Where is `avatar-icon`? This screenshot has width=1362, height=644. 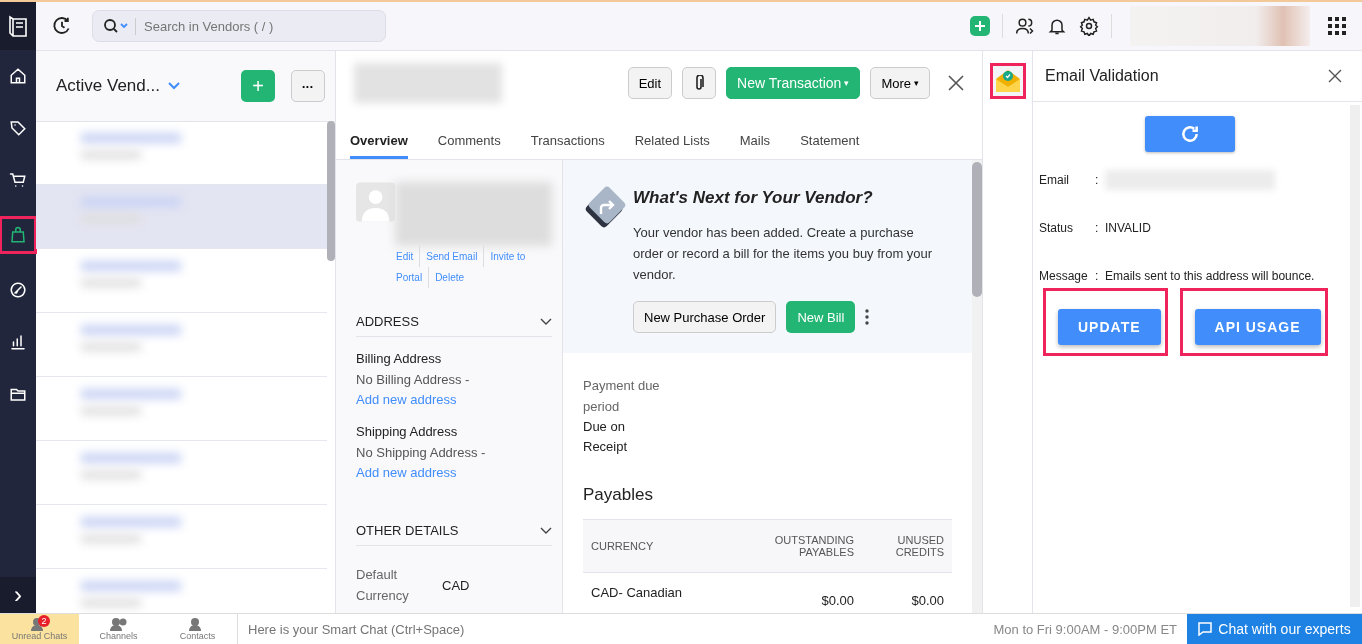
avatar-icon is located at coordinates (376, 202).